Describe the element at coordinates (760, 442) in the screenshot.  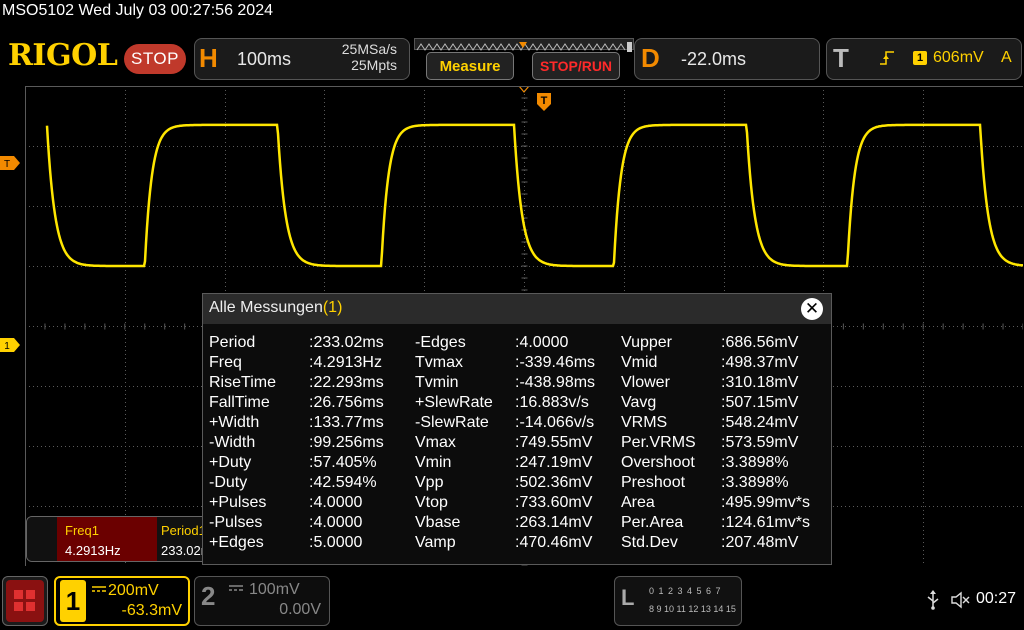
I see `measurement-value: :573.59mV` at that location.